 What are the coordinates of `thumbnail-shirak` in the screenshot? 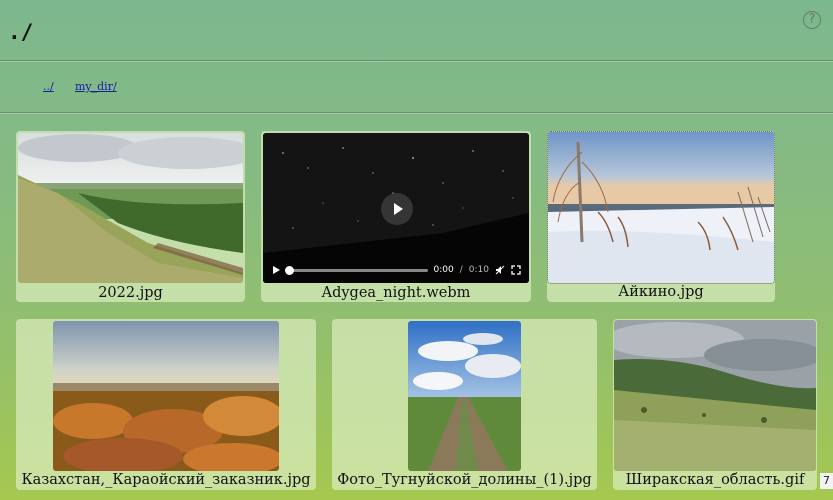 It's located at (715, 395).